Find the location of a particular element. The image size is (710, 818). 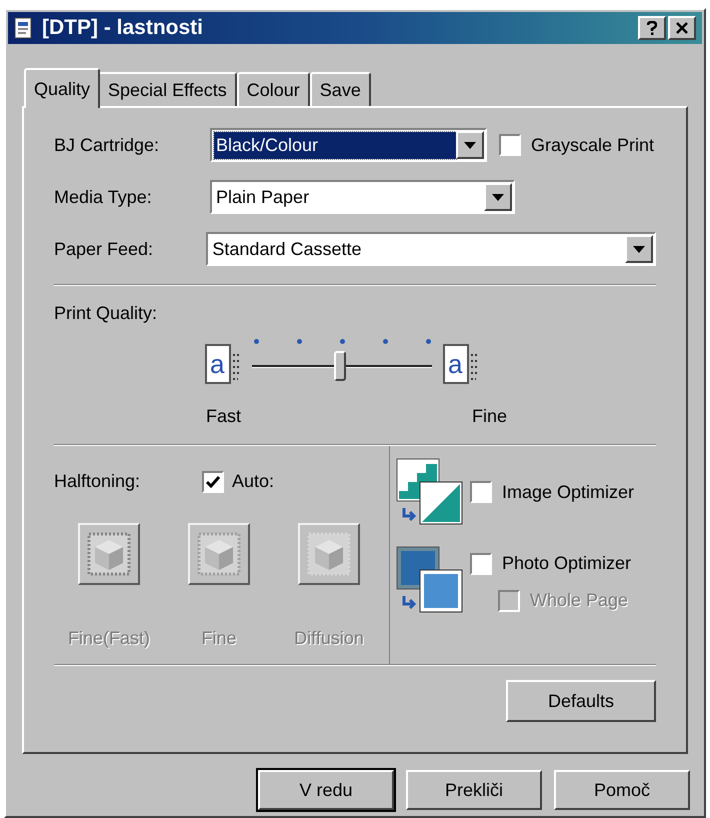

checkbox-label: Auto: is located at coordinates (253, 481).